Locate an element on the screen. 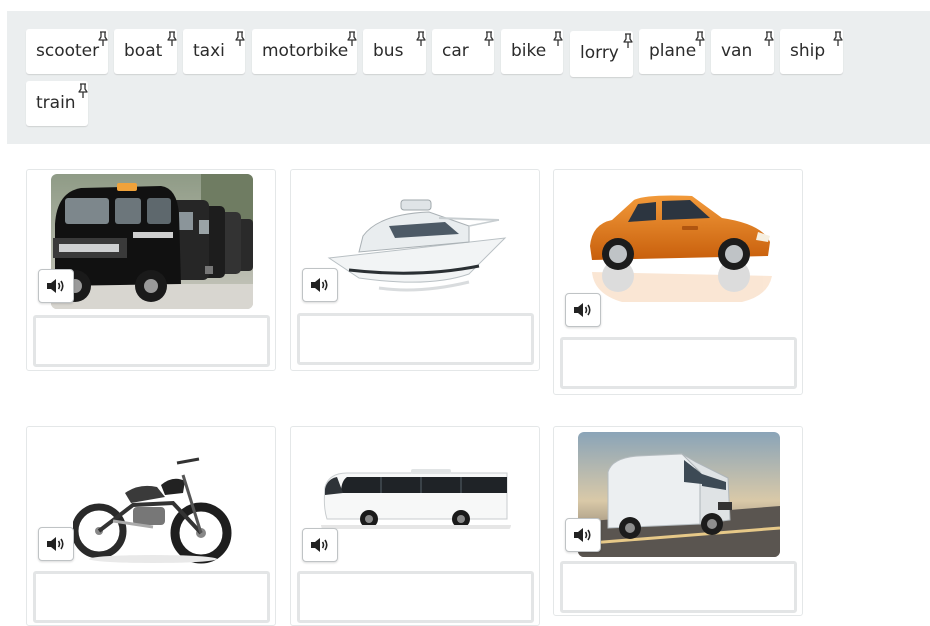 Image resolution: width=930 pixels, height=626 pixels. word-chip-label: lorry is located at coordinates (599, 53).